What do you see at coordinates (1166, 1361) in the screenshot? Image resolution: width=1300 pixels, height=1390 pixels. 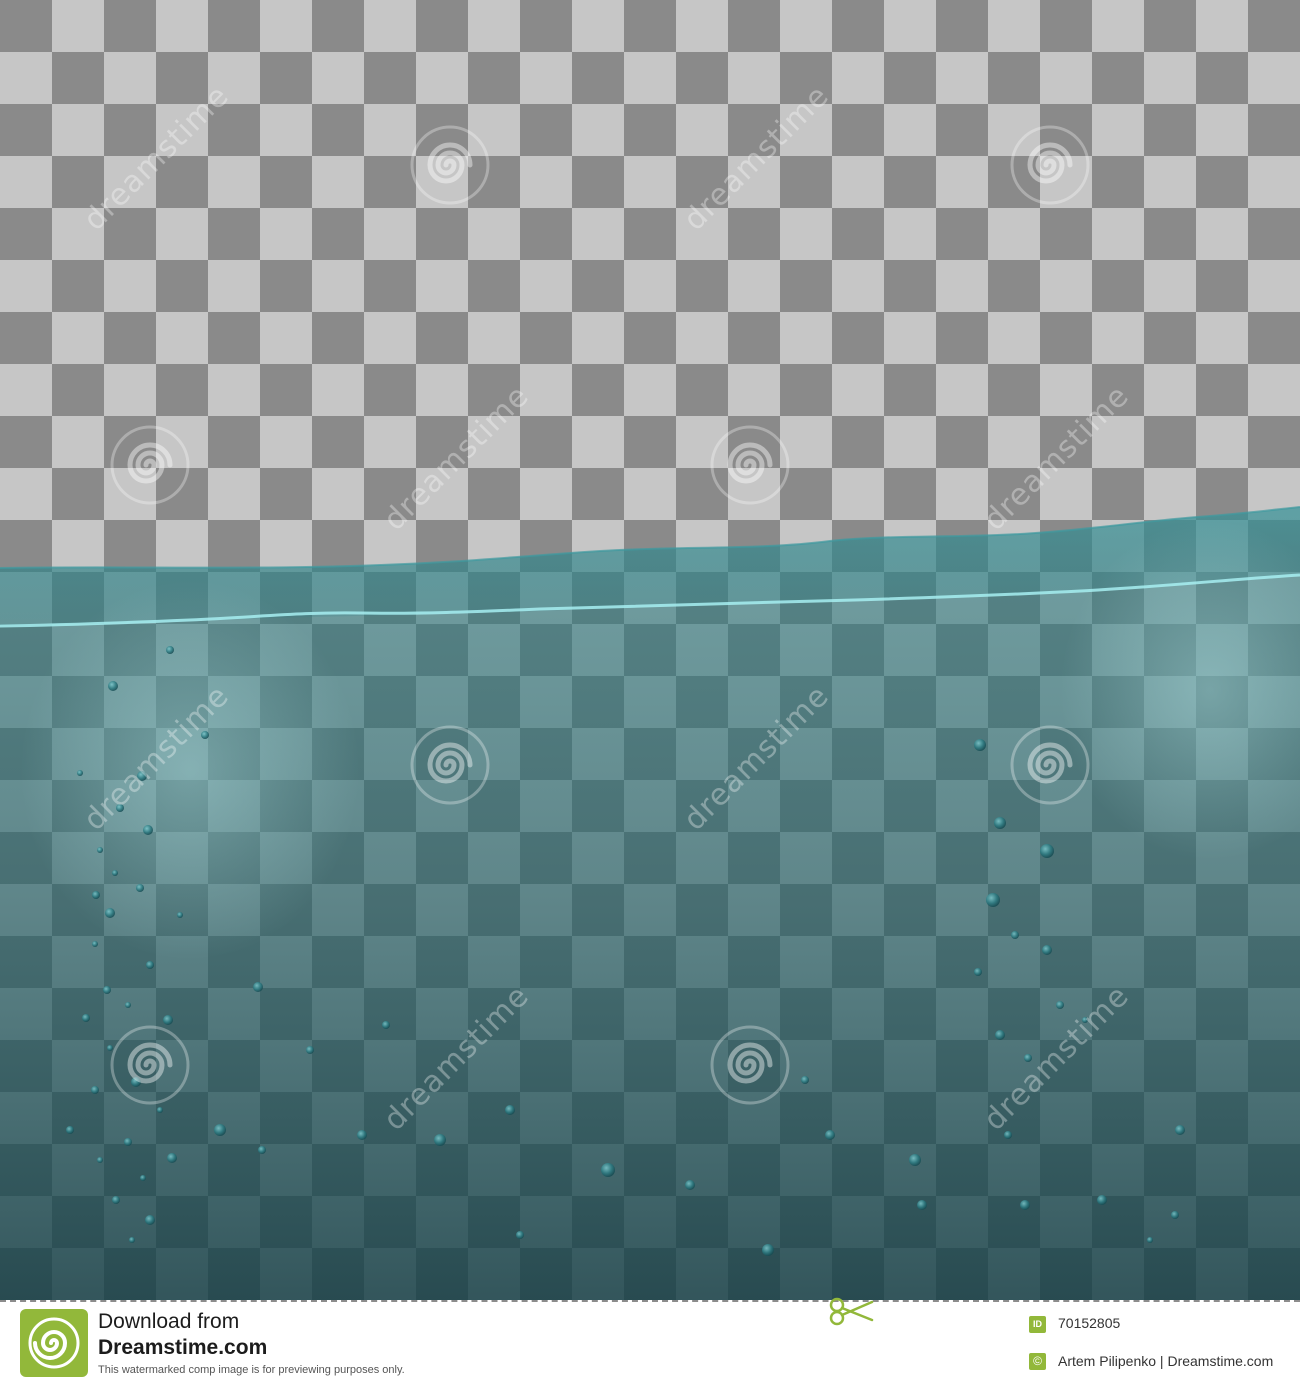 I see `image-credit: Artem Pilipenko | Dreamstime.com` at bounding box center [1166, 1361].